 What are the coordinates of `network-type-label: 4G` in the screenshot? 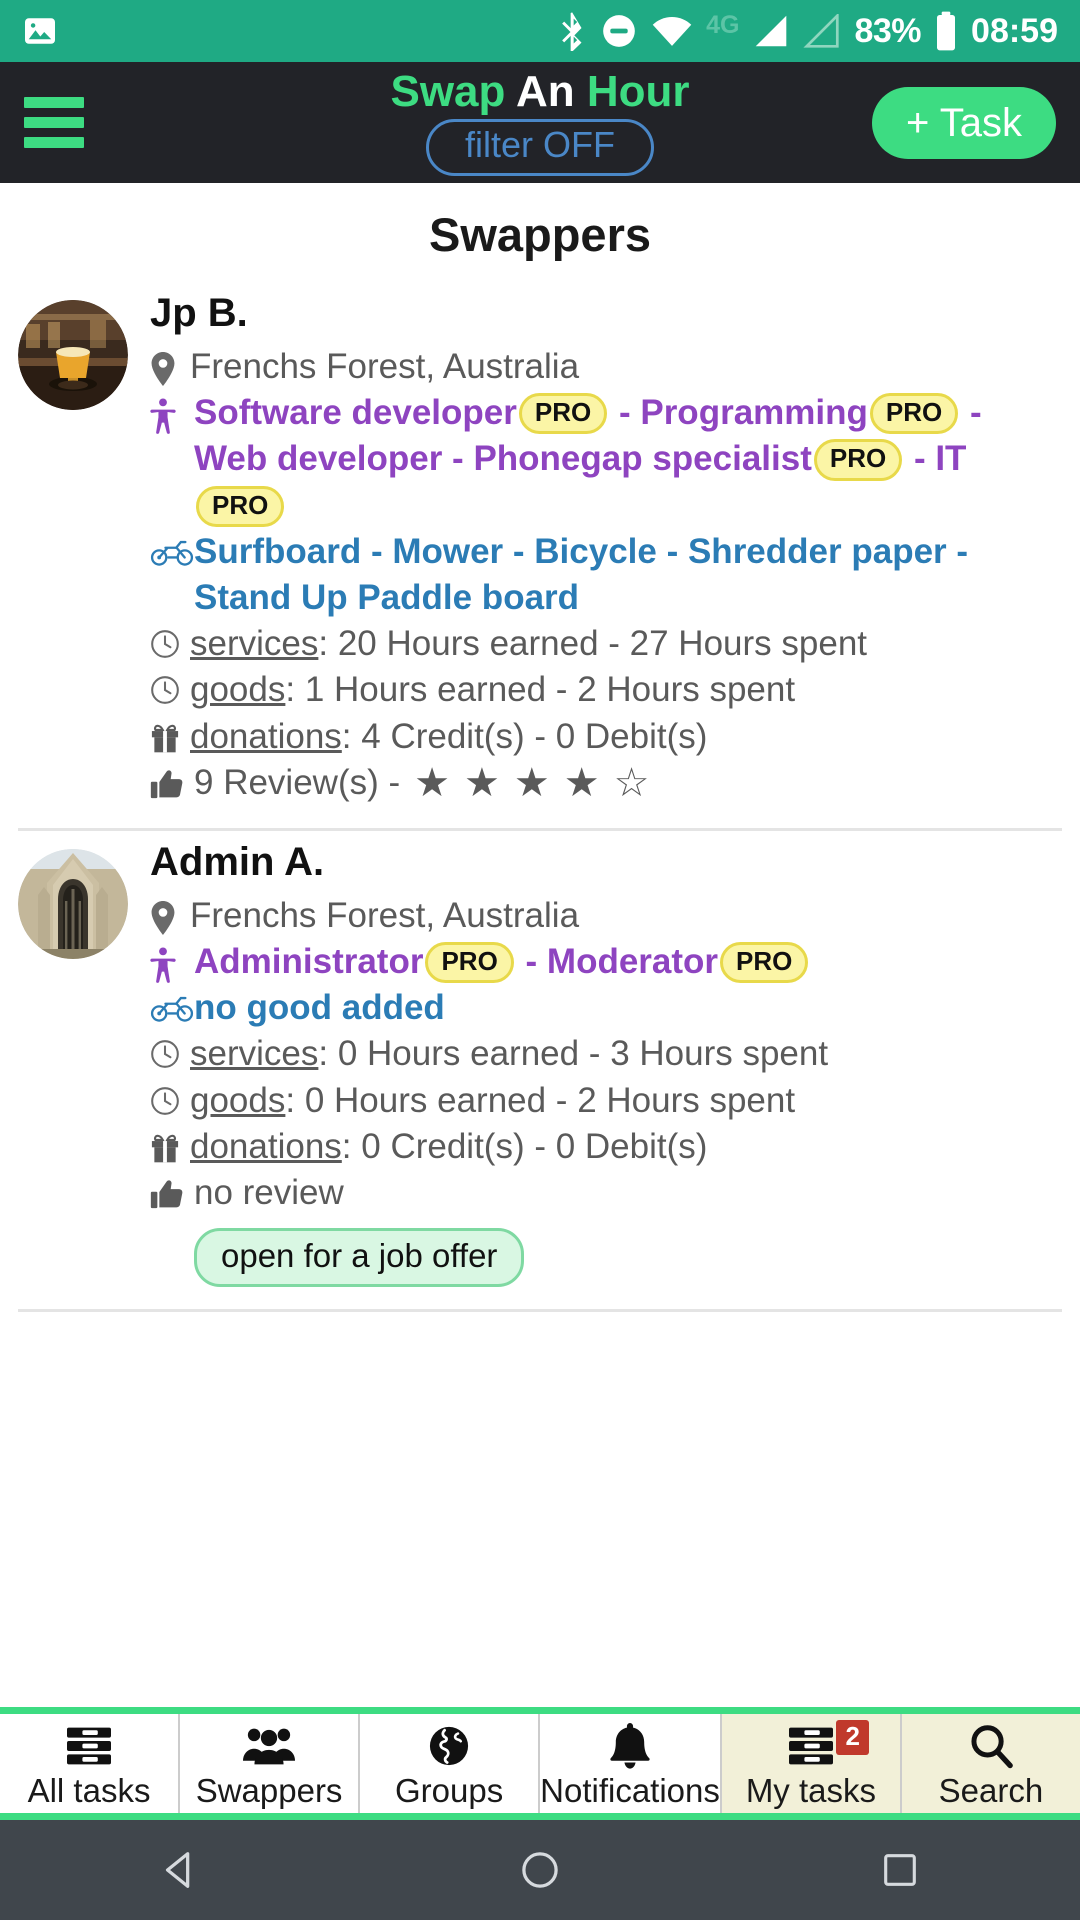 It's located at (723, 24).